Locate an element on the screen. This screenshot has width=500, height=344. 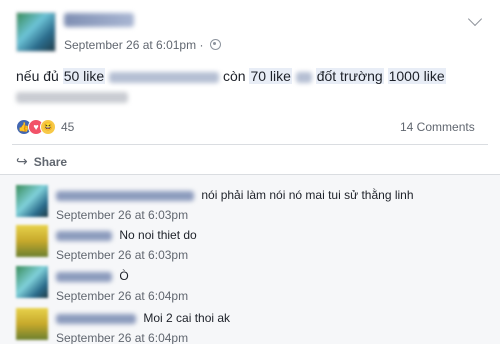
post-text-highlight: 1000 like is located at coordinates (416, 76).